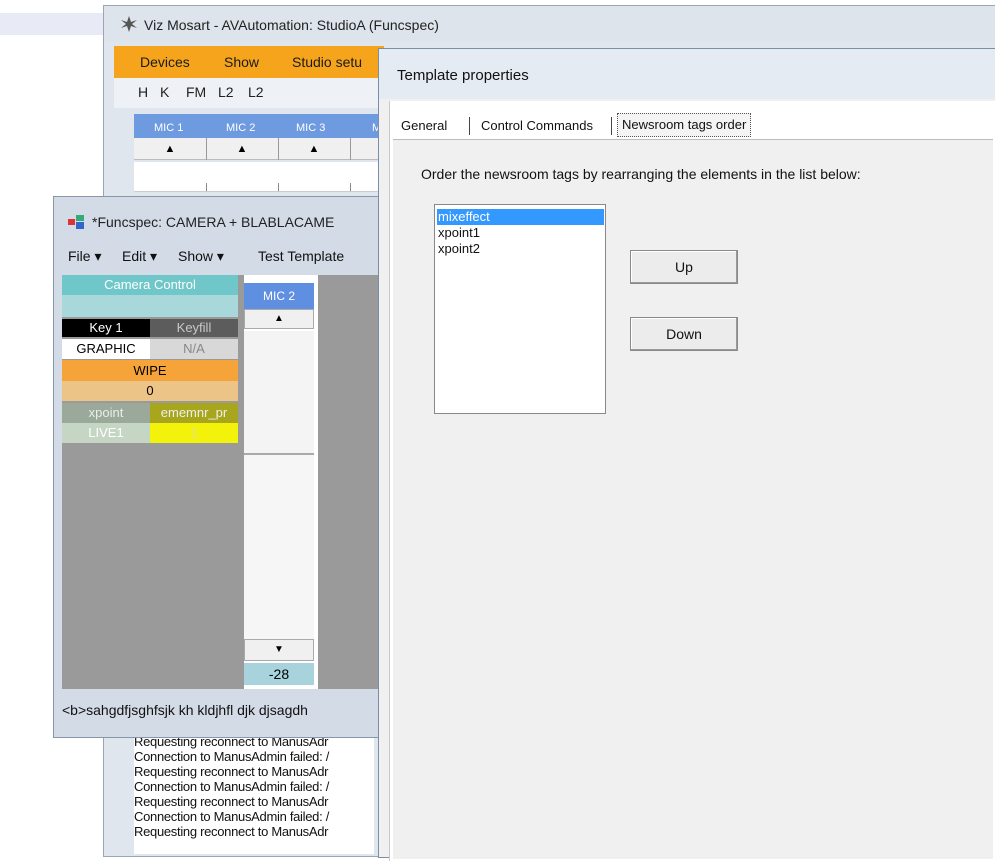 The width and height of the screenshot is (995, 861). What do you see at coordinates (194, 328) in the screenshot?
I see `keyfill-cell: Keyfill` at bounding box center [194, 328].